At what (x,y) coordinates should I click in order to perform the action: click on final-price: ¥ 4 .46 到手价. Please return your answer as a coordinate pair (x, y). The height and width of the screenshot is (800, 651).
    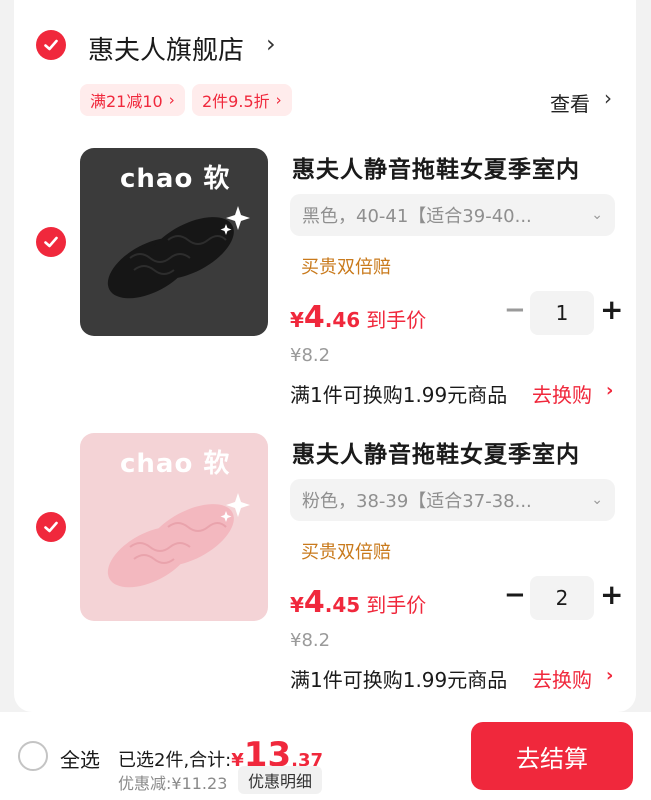
    Looking at the image, I should click on (358, 317).